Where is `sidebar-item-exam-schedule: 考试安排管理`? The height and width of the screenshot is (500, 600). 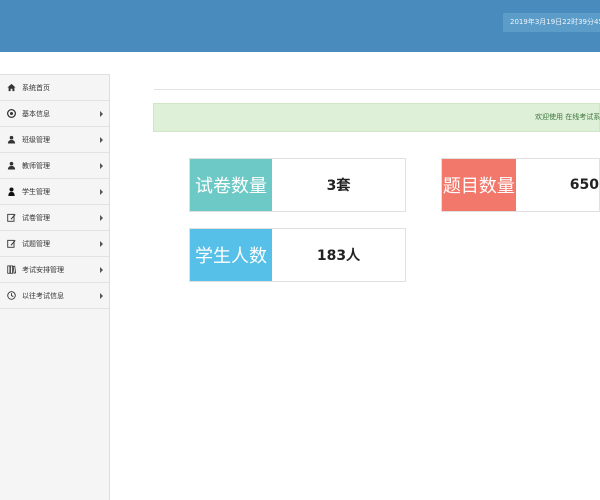 sidebar-item-exam-schedule: 考试安排管理 is located at coordinates (54, 270).